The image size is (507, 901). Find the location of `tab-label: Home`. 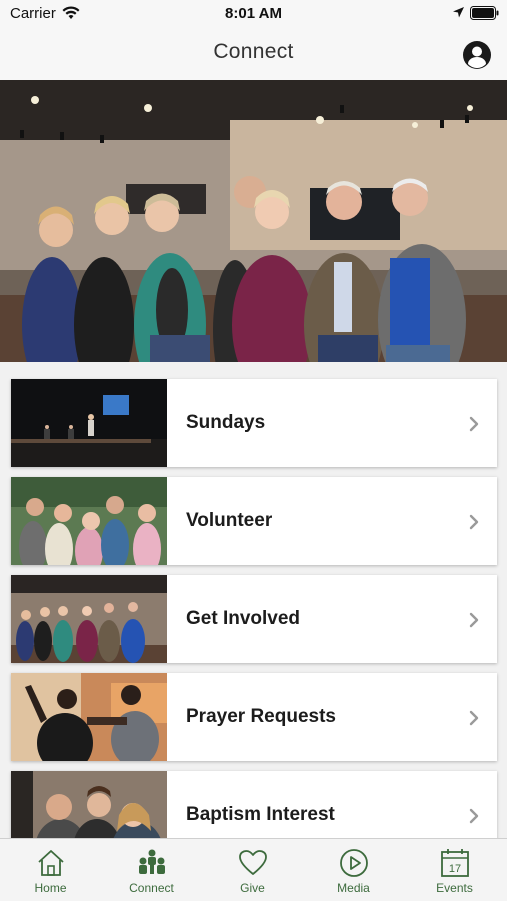

tab-label: Home is located at coordinates (50, 888).